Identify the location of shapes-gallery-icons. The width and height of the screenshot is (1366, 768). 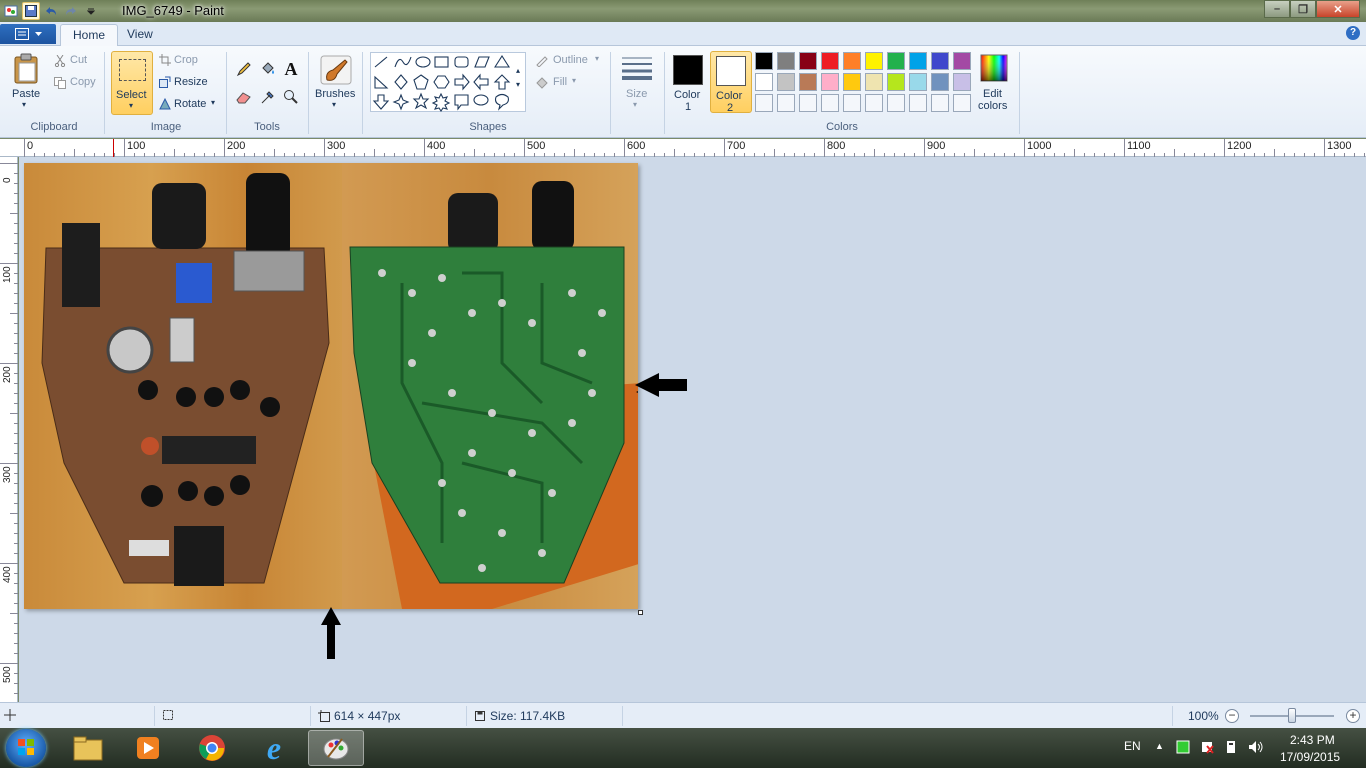
(449, 83).